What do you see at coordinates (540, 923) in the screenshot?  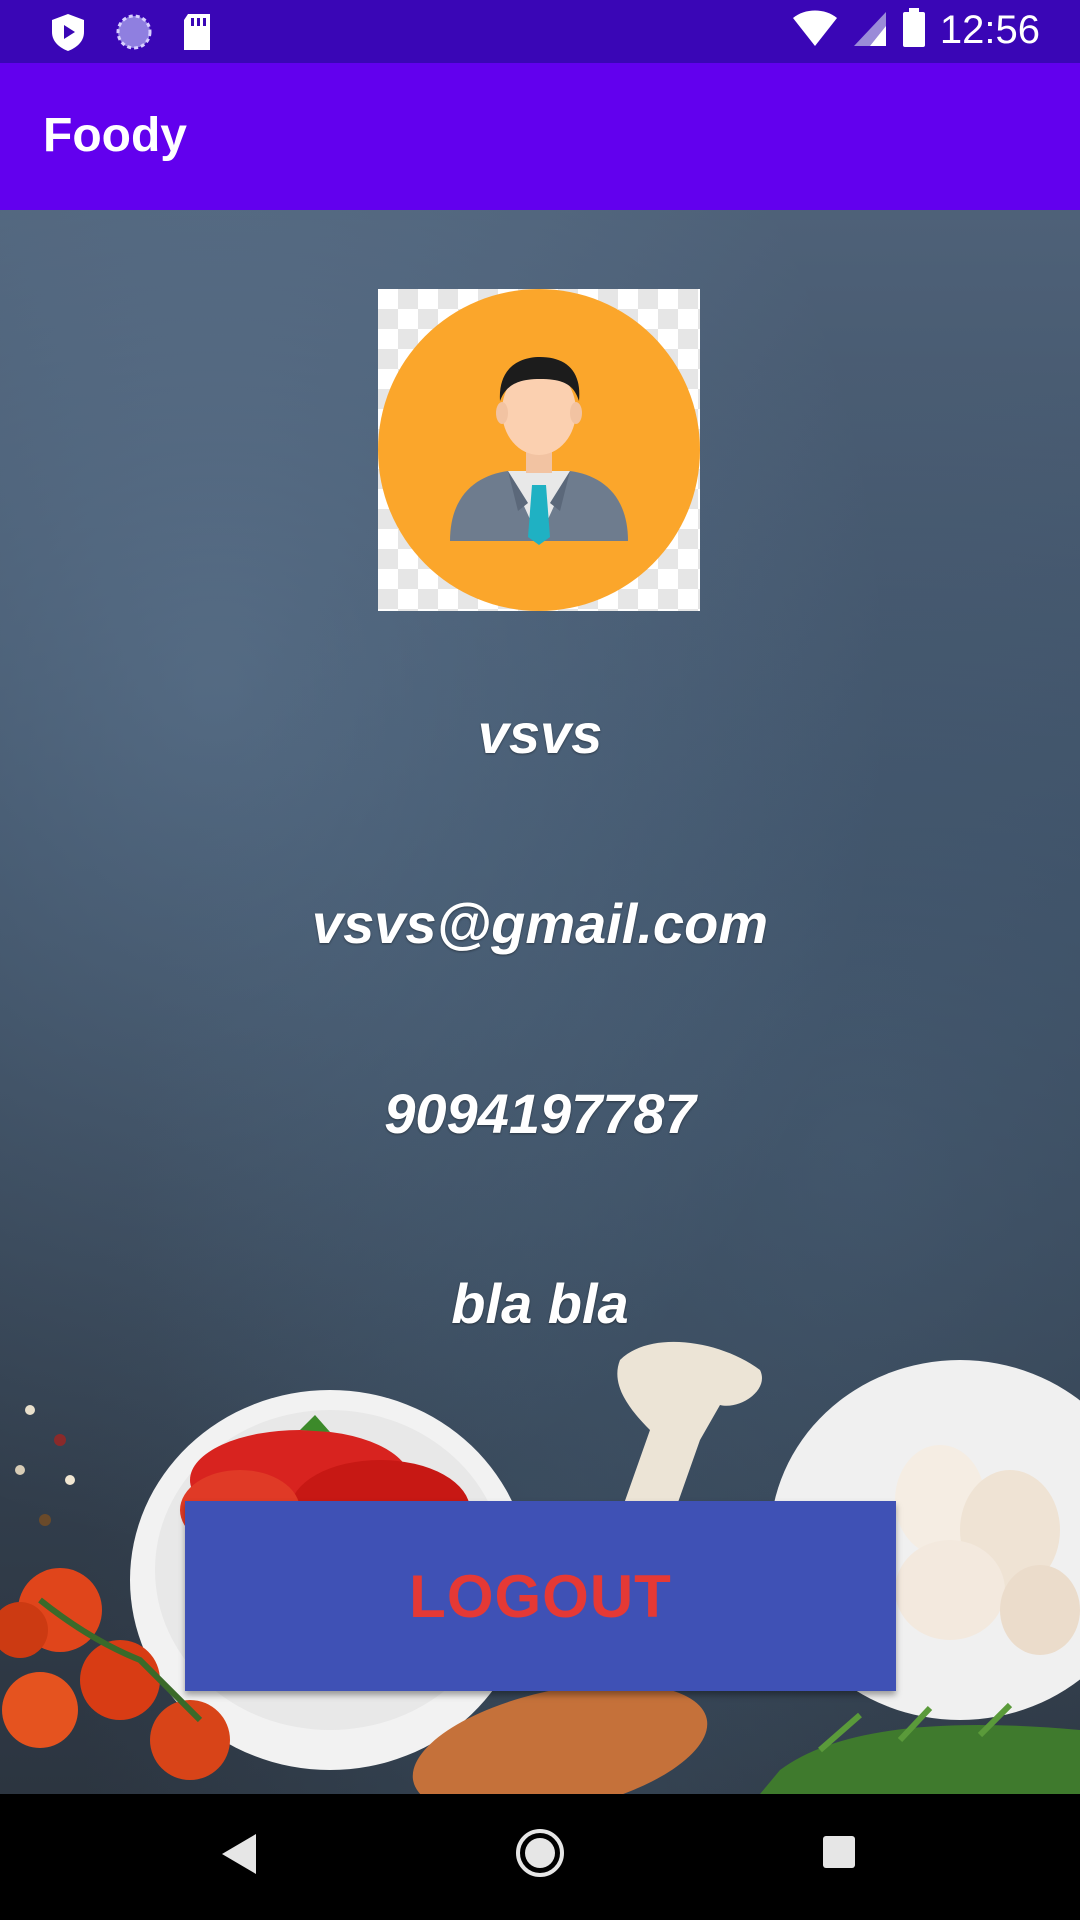 I see `profile-email: vsvs@gmail.com` at bounding box center [540, 923].